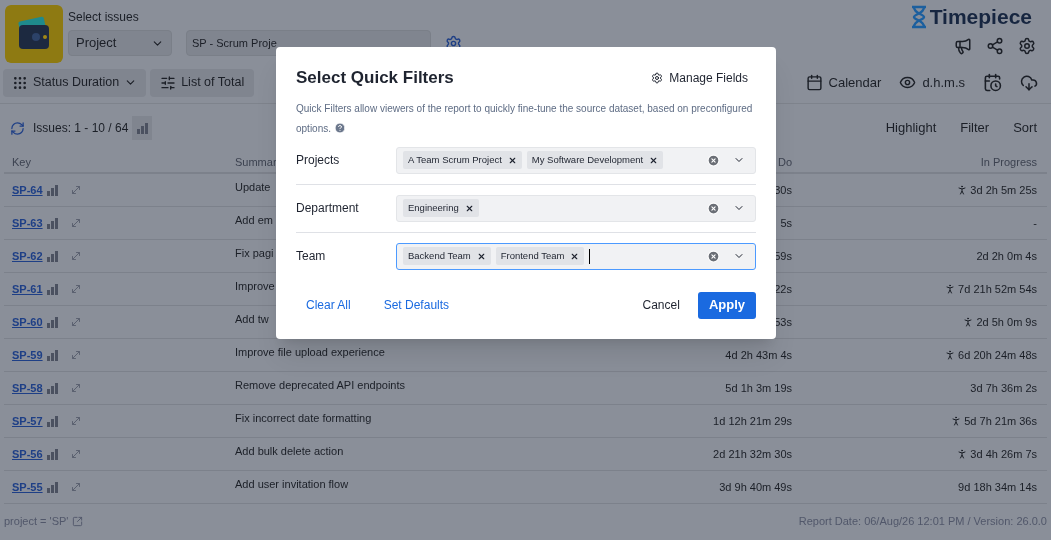 The height and width of the screenshot is (540, 1051). What do you see at coordinates (963, 46) in the screenshot?
I see `megaphone-icon` at bounding box center [963, 46].